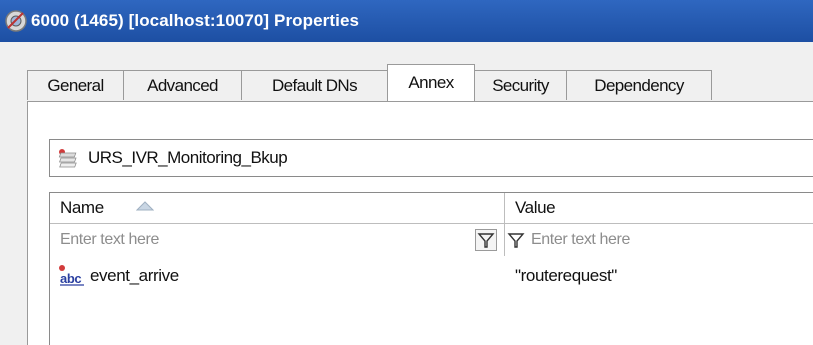  Describe the element at coordinates (659, 240) in the screenshot. I see `value-filter-input: Enter text here` at that location.